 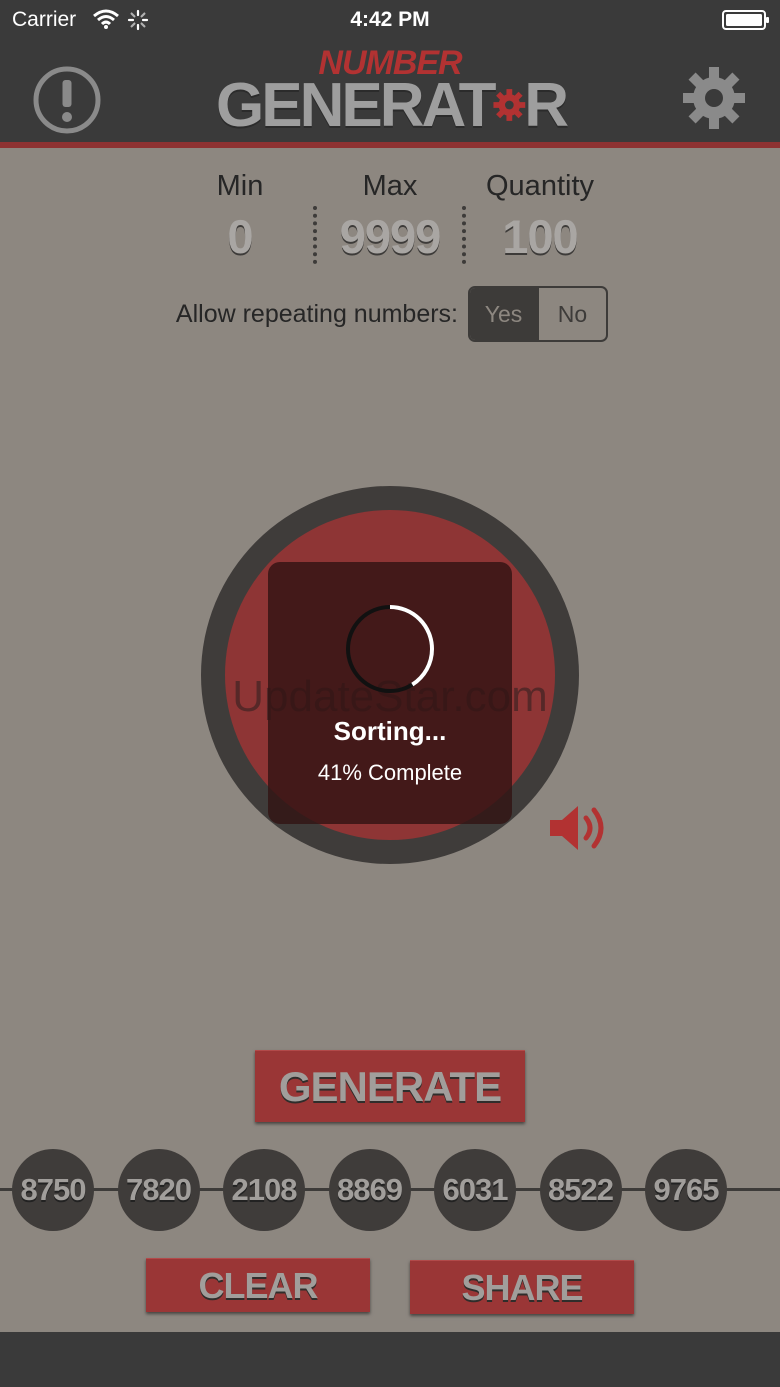 I want to click on max-value: 9999, so click(x=390, y=236).